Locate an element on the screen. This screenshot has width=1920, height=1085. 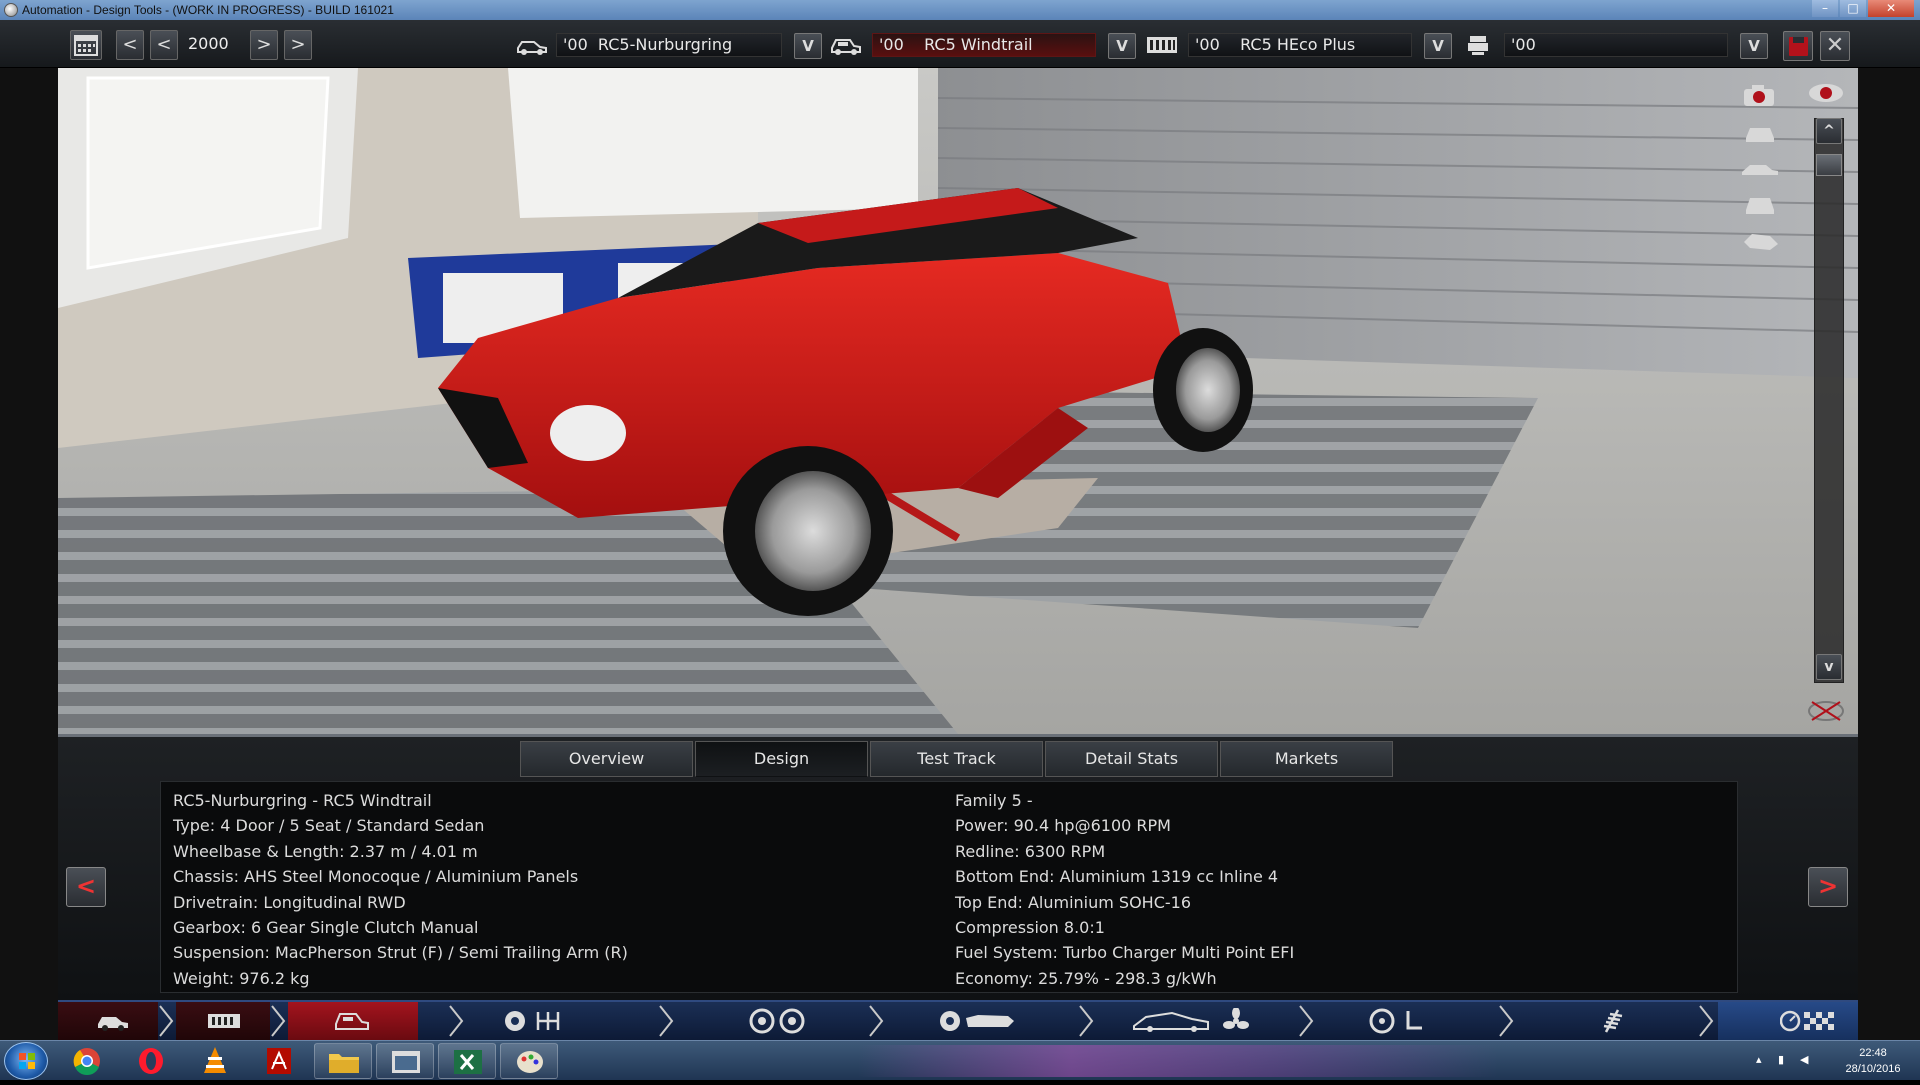
stat-wheelbase: Wheelbase & Length: 2.37 m / 4.01 m is located at coordinates (325, 851).